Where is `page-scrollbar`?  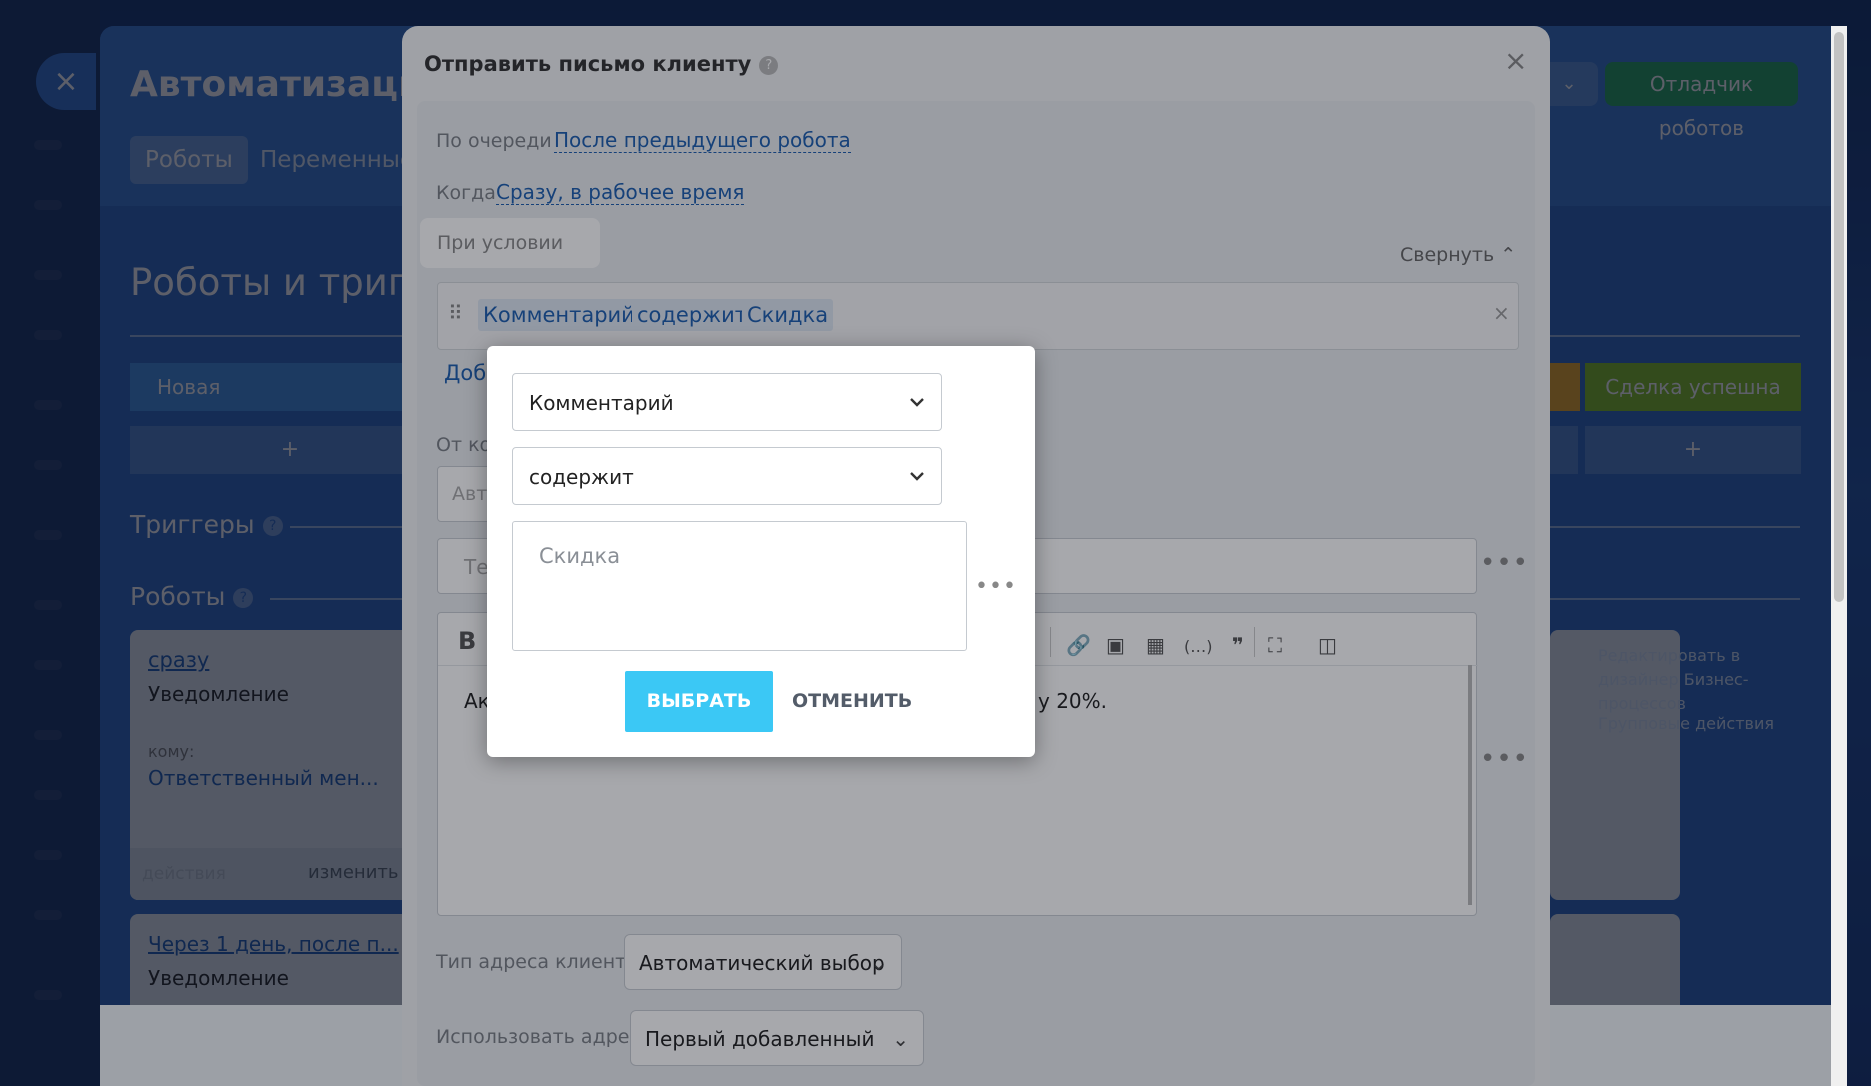 page-scrollbar is located at coordinates (1839, 556).